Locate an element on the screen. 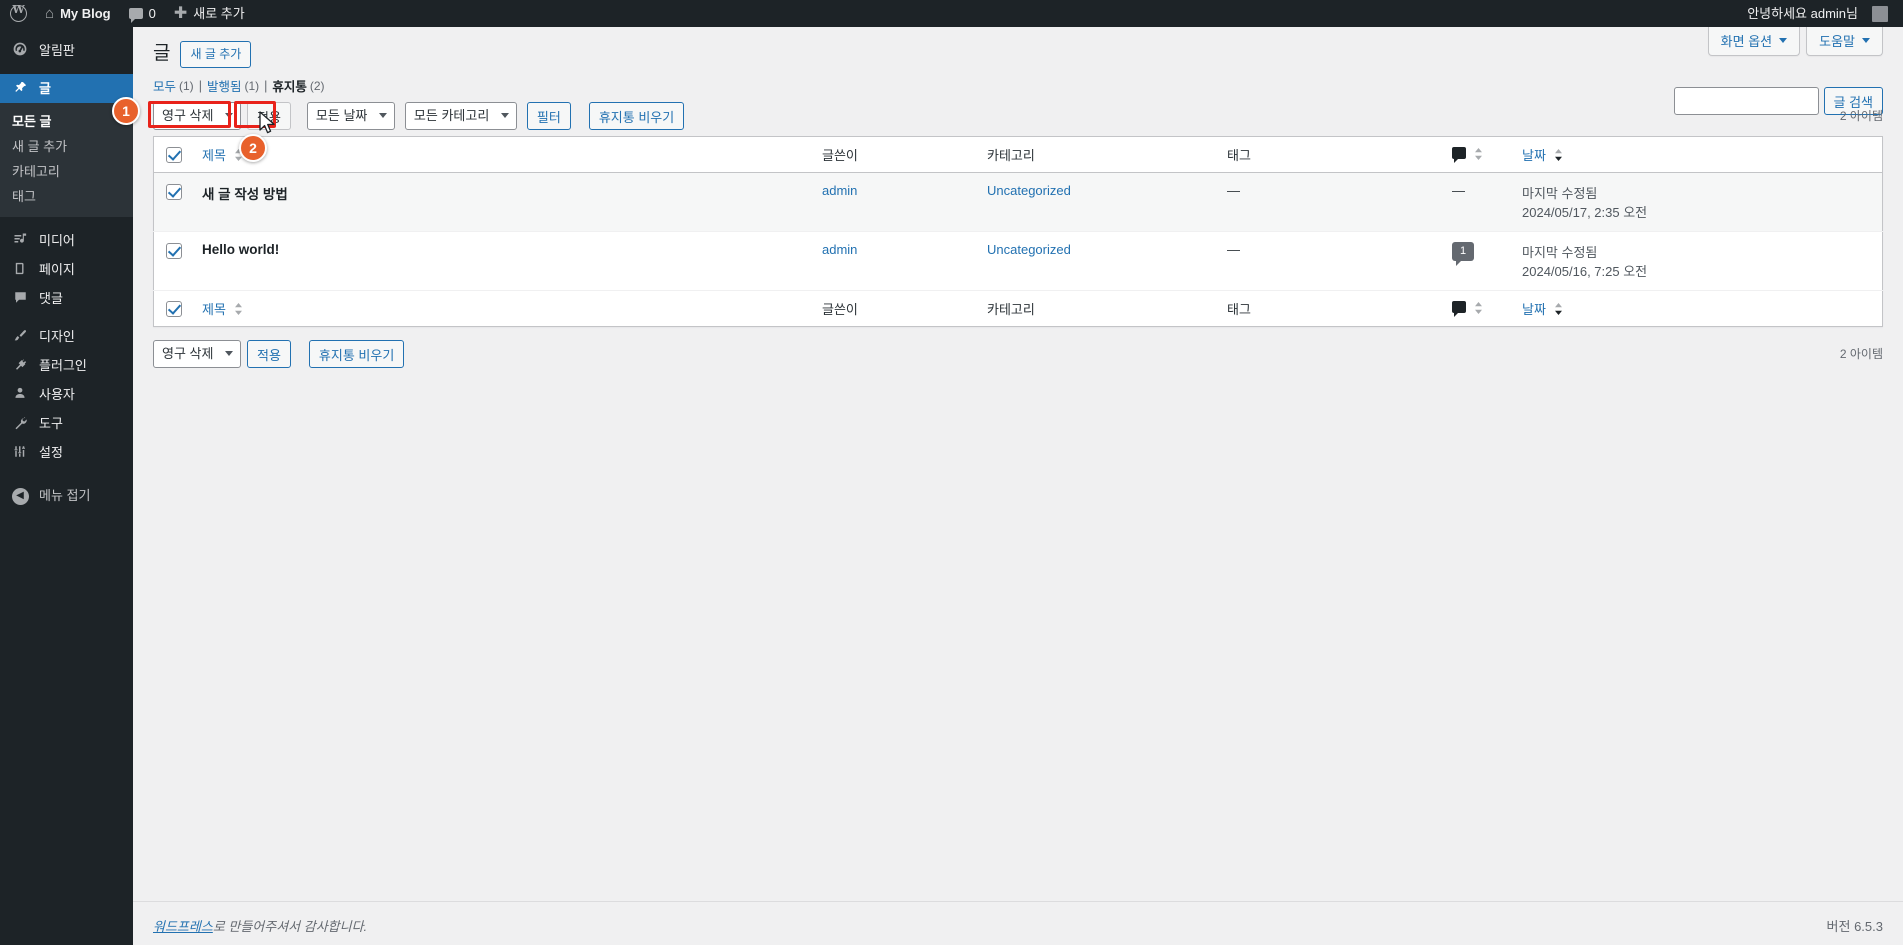  column-header-date-label: 날짜 is located at coordinates (1534, 155).